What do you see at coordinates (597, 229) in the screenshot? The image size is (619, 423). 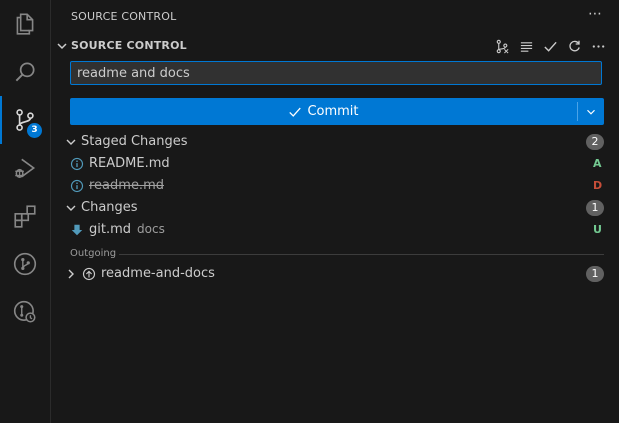 I see `file-status-untracked: U` at bounding box center [597, 229].